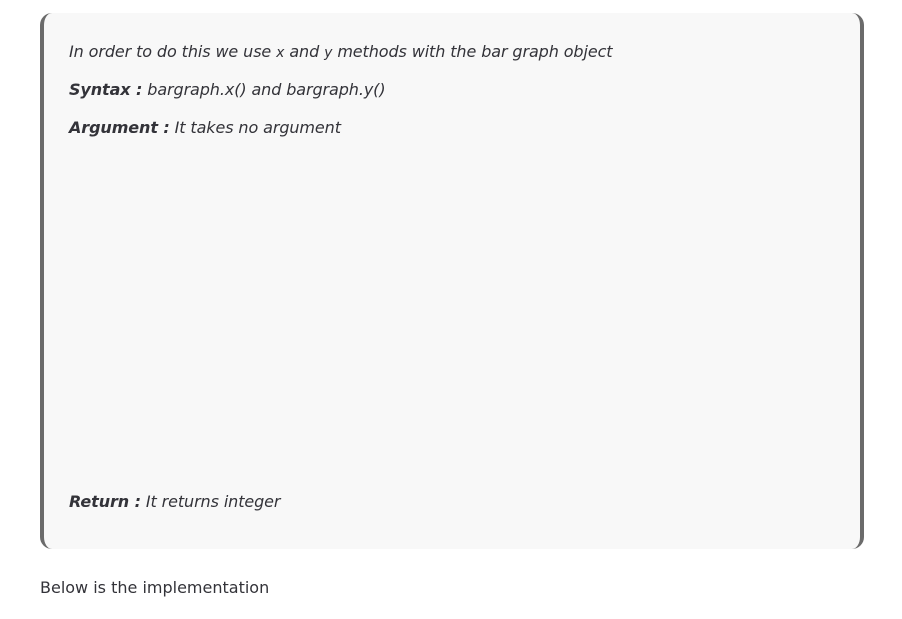 Image resolution: width=902 pixels, height=619 pixels. Describe the element at coordinates (472, 51) in the screenshot. I see `intro-part3: methods with the bar graph object` at that location.